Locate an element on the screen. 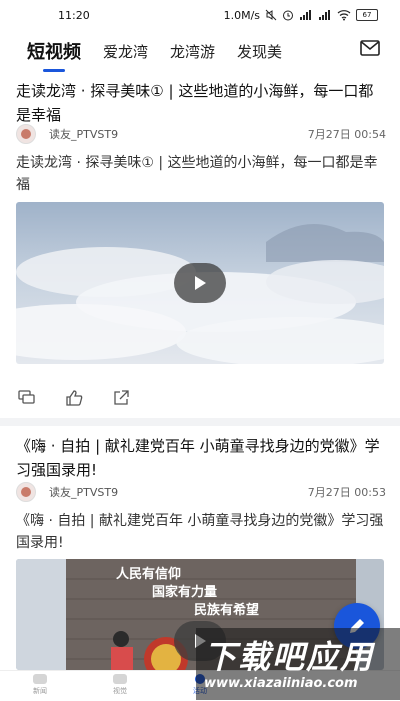 Image resolution: width=400 pixels, height=701 pixels. post-1-title: 走读龙湾 · 探寻美味① | 这些地道的小海鲜，每一口都是幸福 is located at coordinates (201, 103).